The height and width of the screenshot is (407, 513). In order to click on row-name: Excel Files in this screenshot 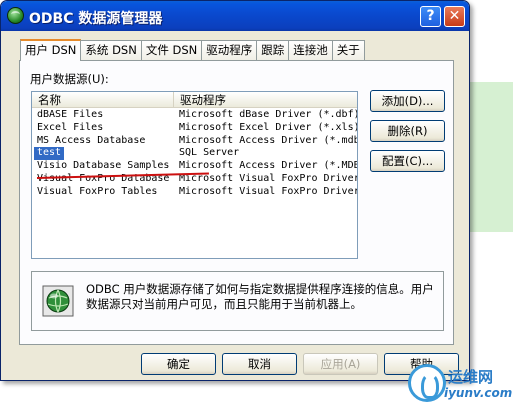, I will do `click(70, 127)`.